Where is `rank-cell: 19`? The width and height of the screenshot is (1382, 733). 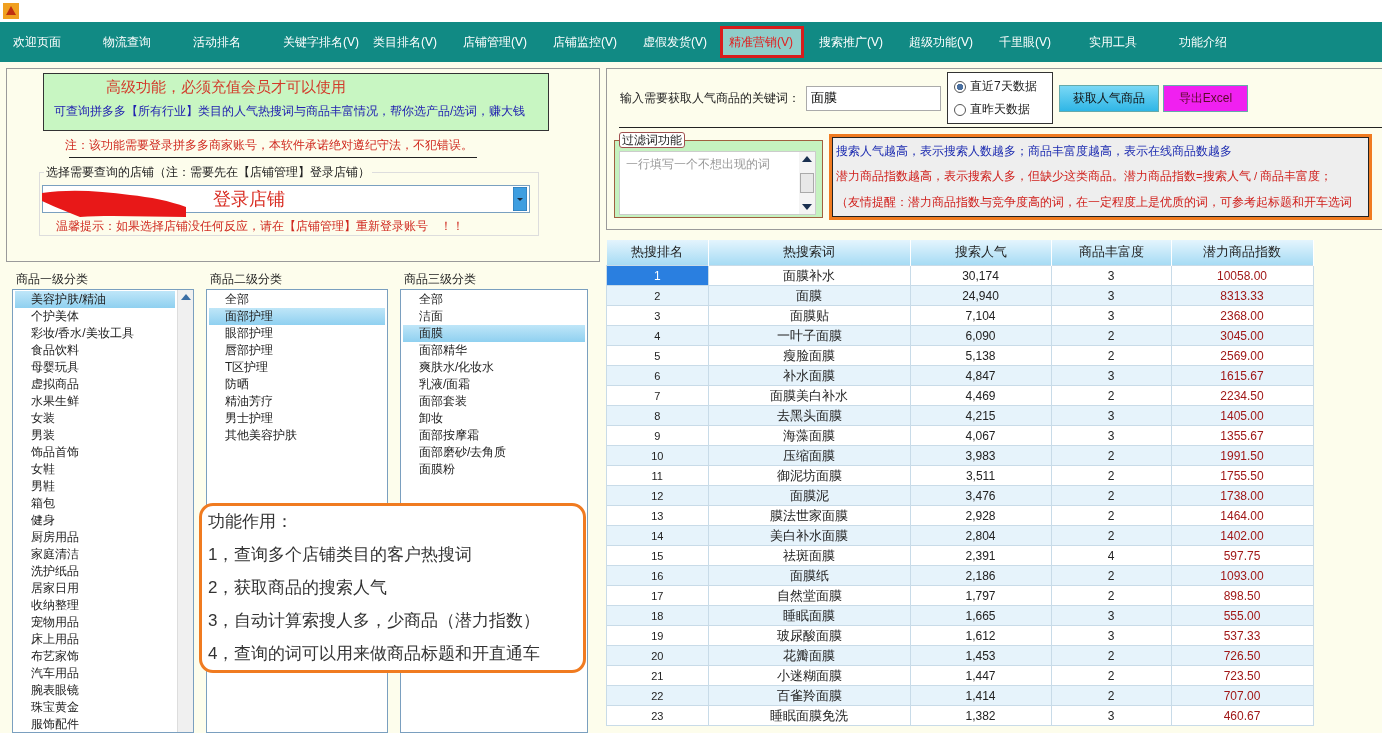 rank-cell: 19 is located at coordinates (657, 635).